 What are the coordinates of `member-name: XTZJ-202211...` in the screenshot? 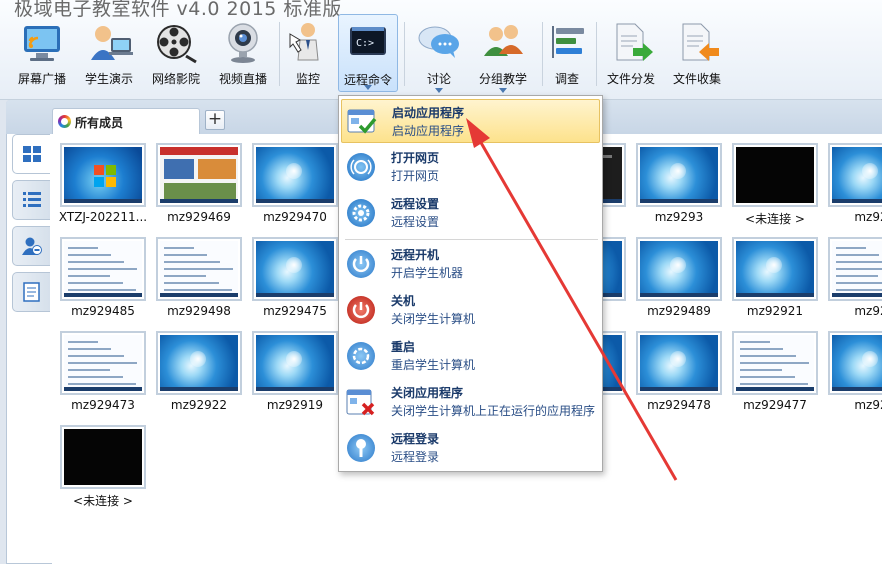 It's located at (103, 217).